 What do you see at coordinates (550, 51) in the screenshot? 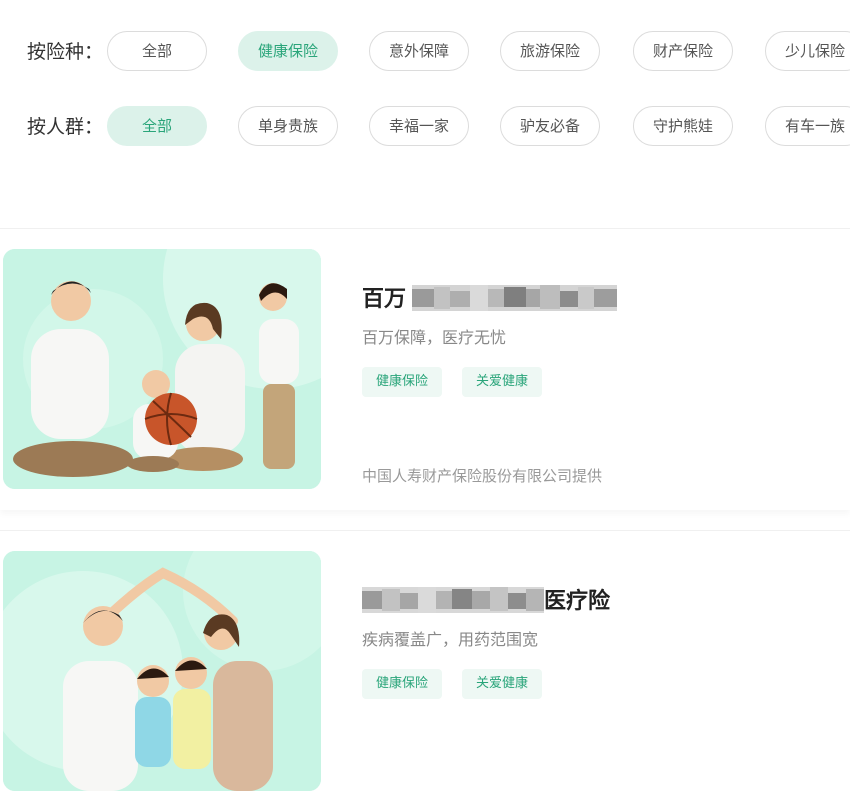
I see `category-chip-travel: 旅游保险` at bounding box center [550, 51].